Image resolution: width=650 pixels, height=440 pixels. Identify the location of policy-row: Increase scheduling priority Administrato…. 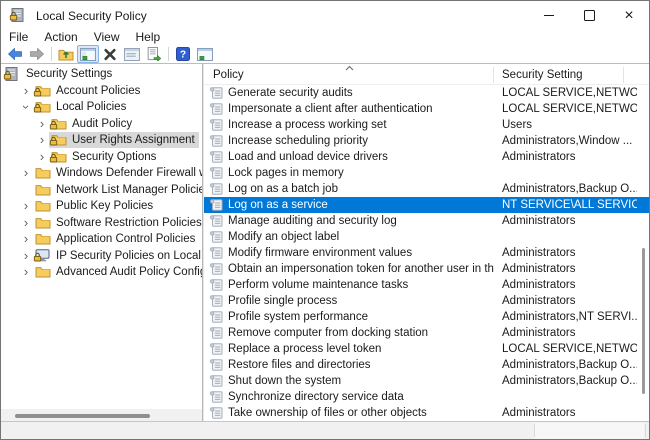
(426, 141).